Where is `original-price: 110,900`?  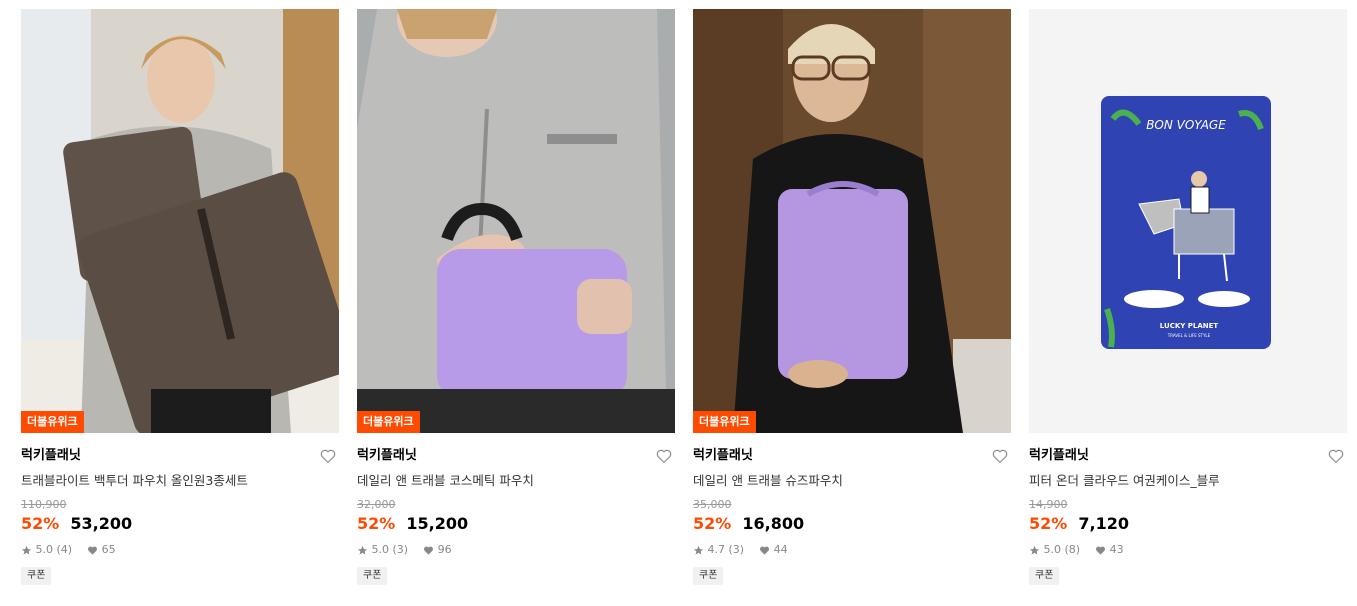 original-price: 110,900 is located at coordinates (44, 504).